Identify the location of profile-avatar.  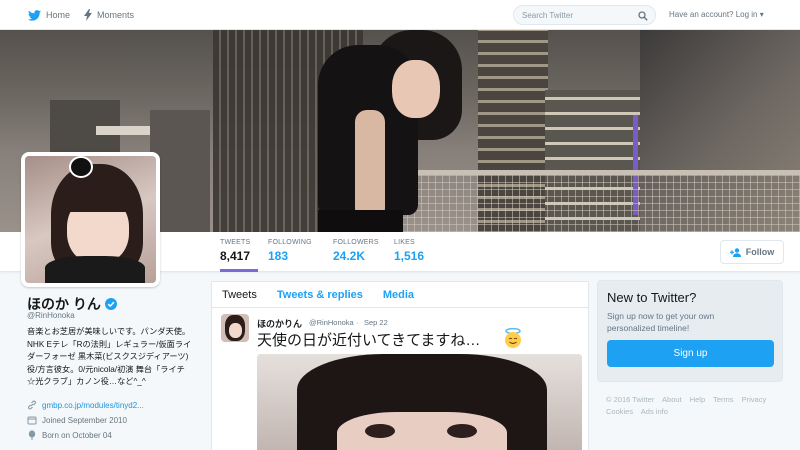
(90, 219).